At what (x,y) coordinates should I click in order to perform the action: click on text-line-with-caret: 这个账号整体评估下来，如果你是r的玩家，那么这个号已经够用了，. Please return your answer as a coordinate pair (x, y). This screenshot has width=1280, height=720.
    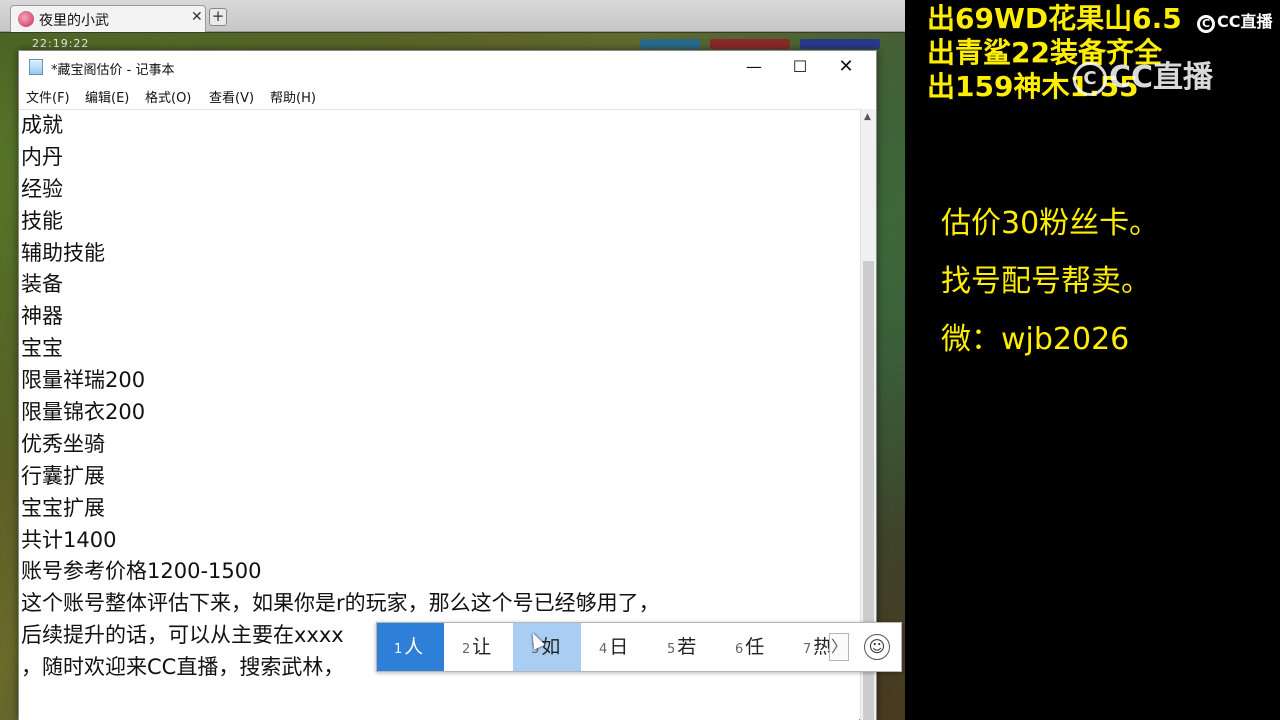
    Looking at the image, I should click on (340, 603).